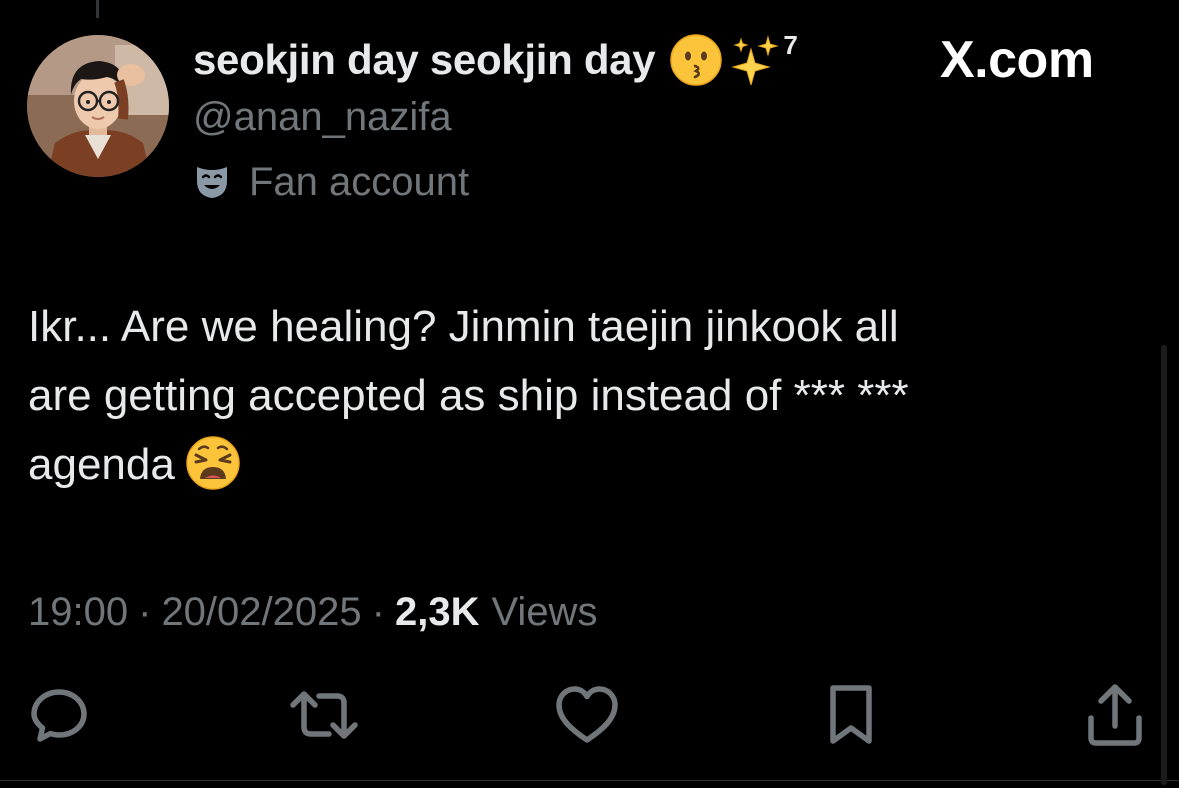 The width and height of the screenshot is (1179, 788). I want to click on bottom-divider, so click(589, 780).